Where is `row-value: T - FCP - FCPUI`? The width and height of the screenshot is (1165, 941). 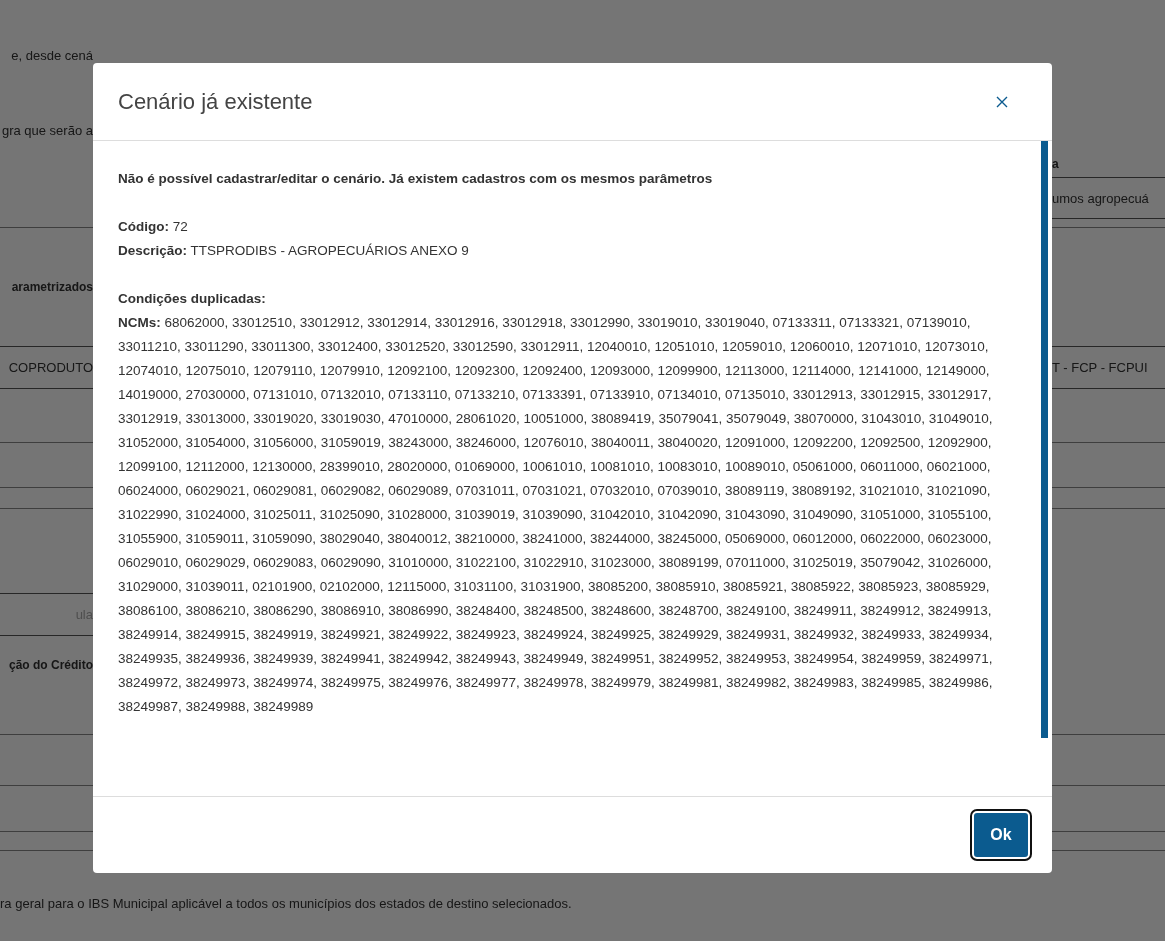
row-value: T - FCP - FCPUI is located at coordinates (1100, 367).